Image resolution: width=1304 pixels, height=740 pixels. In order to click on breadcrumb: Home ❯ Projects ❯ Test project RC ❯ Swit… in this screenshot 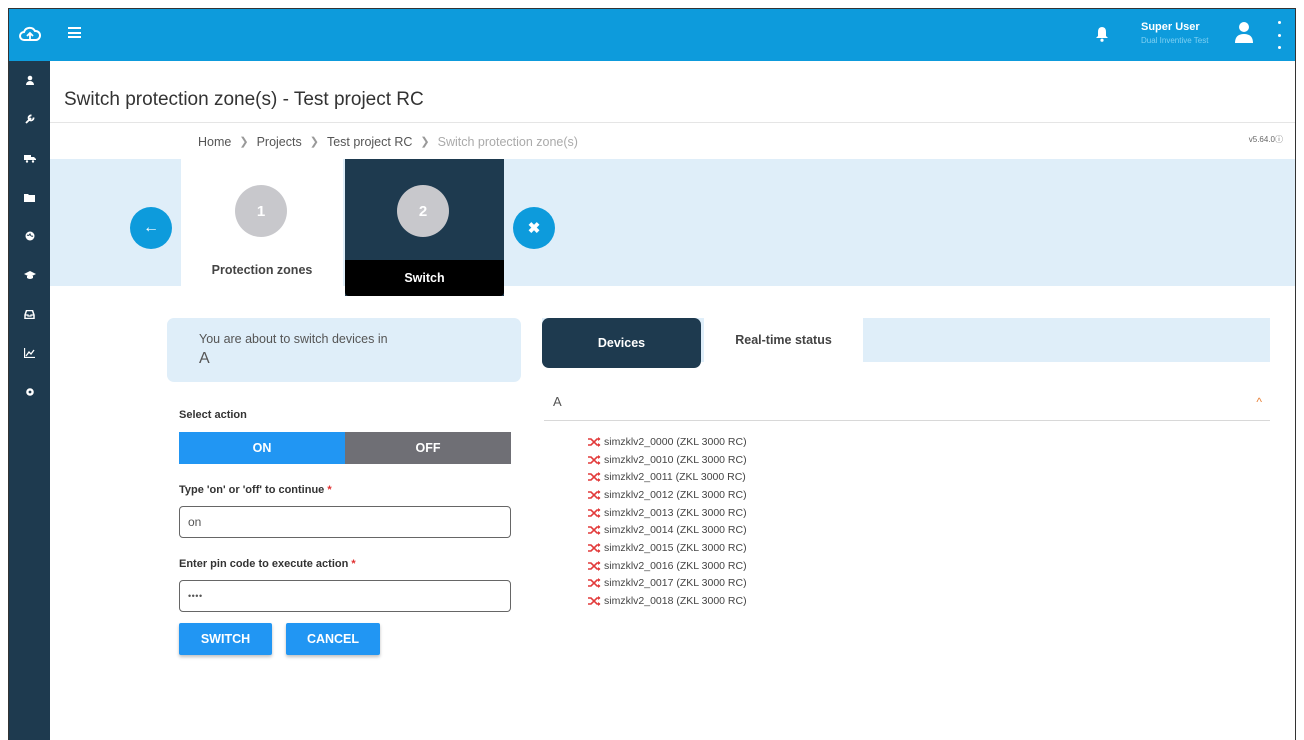, I will do `click(672, 141)`.